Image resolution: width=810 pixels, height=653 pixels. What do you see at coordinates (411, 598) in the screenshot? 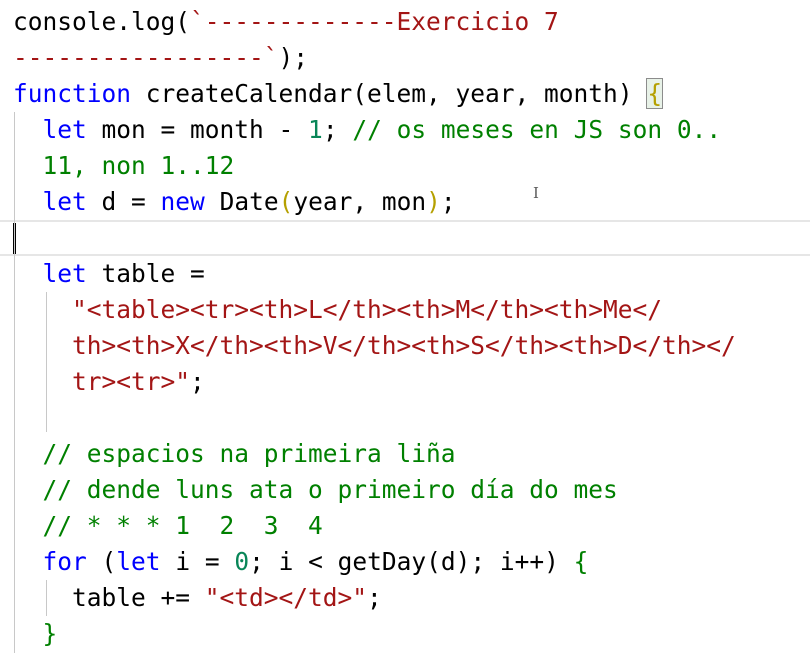
I see `code-line: table += "<td></td>";` at bounding box center [411, 598].